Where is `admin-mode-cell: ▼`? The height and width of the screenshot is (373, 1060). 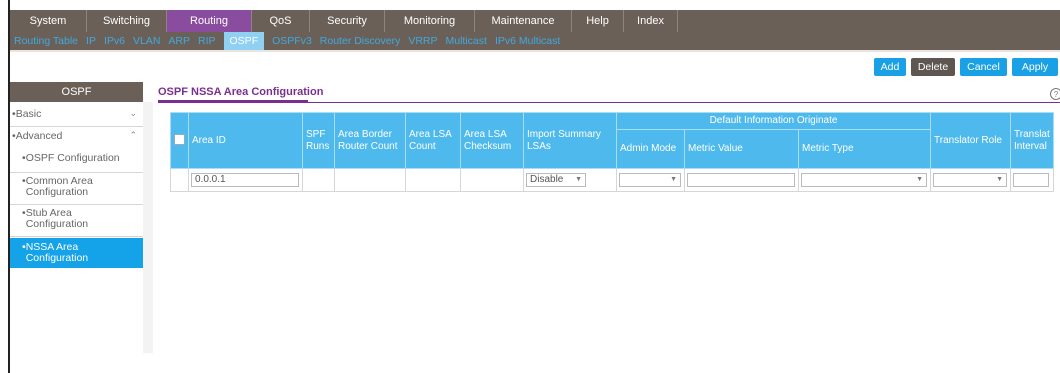
admin-mode-cell: ▼ is located at coordinates (650, 180).